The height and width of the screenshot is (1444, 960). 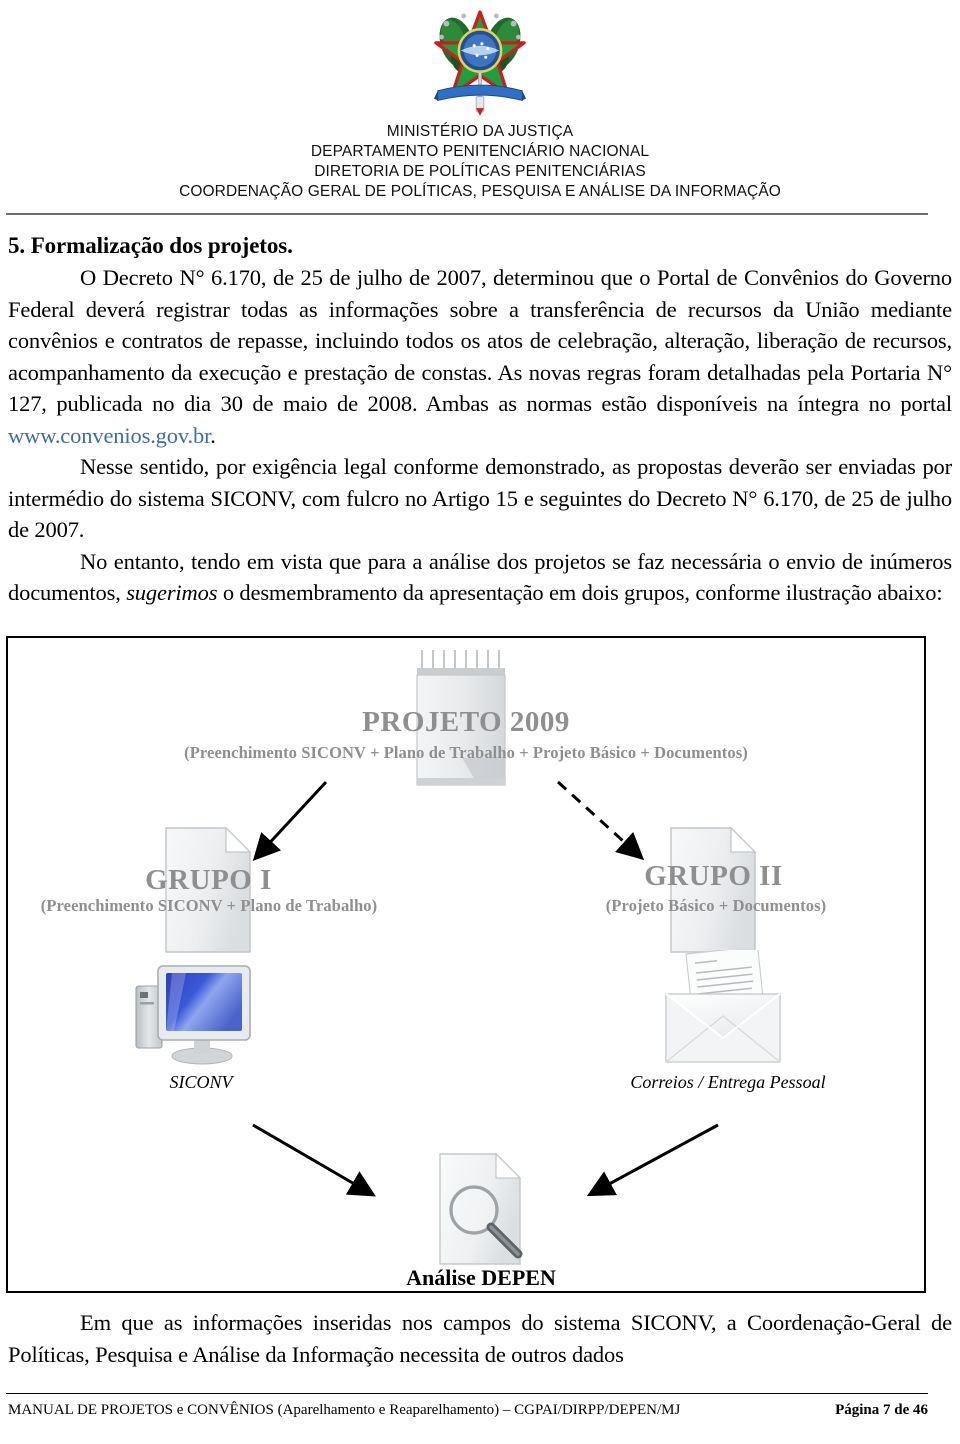 I want to click on connector-projeto-to-grupo2, so click(x=600, y=820).